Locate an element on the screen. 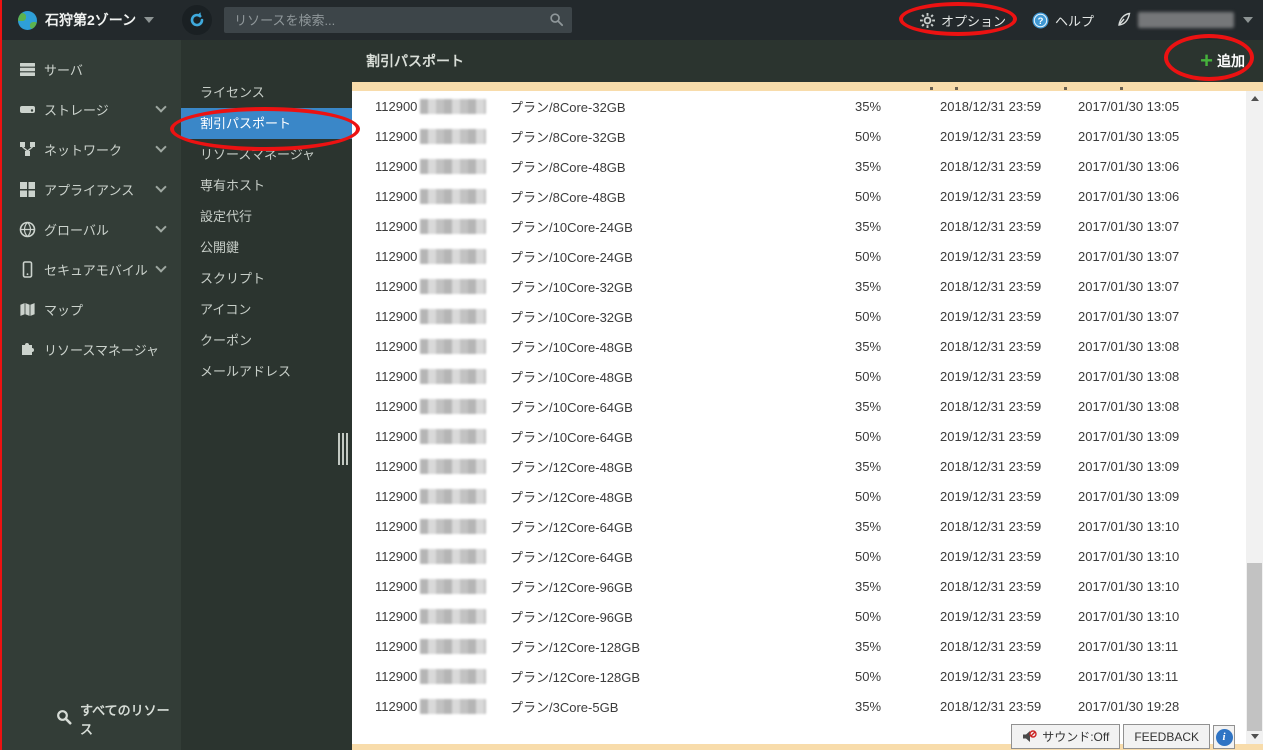  all-resources-button: すべてのリソース is located at coordinates (90, 719).